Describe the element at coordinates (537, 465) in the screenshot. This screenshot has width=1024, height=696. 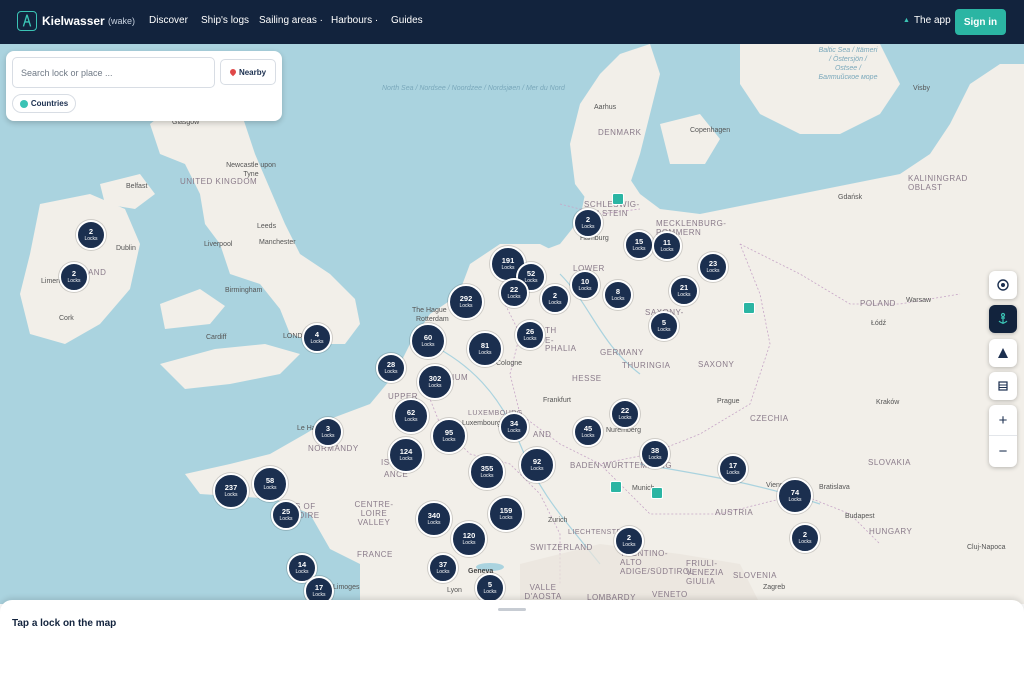
I see `lock-cluster: 92 Locks` at that location.